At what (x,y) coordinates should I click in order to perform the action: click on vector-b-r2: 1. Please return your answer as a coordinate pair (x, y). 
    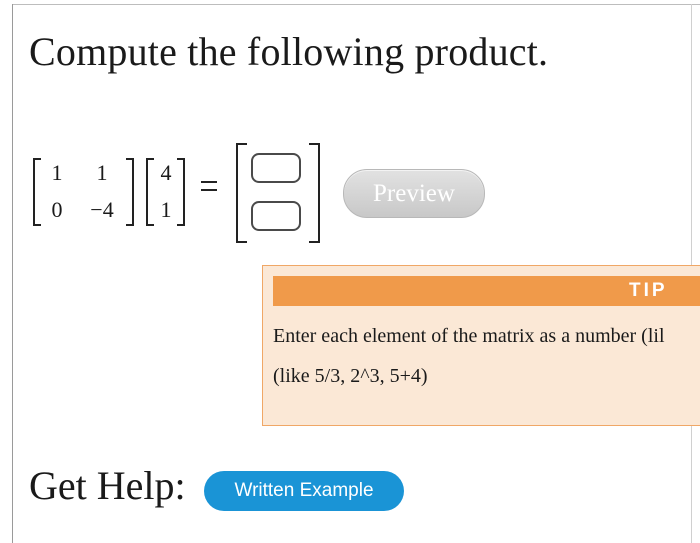
    Looking at the image, I should click on (166, 209).